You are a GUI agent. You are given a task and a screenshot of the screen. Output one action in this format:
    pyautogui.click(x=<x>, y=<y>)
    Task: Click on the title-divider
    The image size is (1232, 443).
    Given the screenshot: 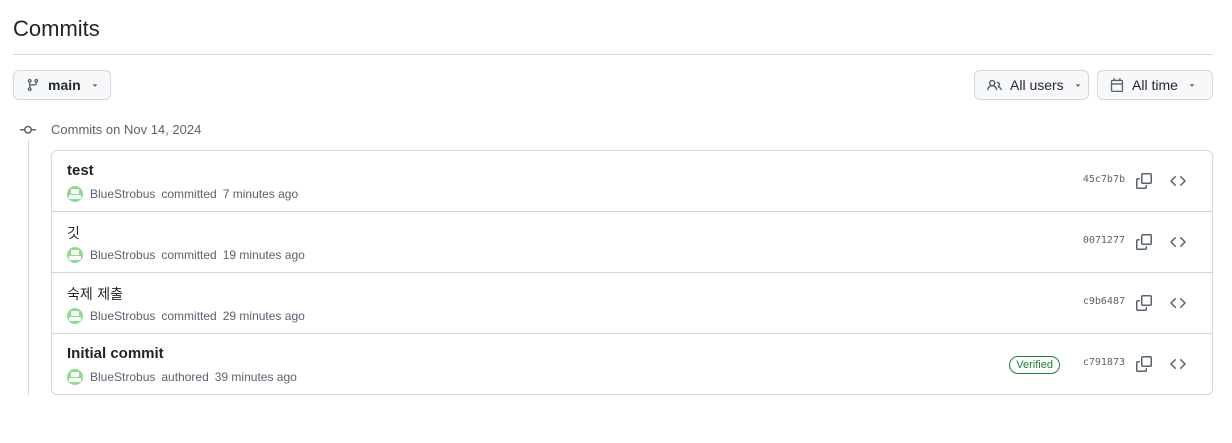 What is the action you would take?
    pyautogui.click(x=613, y=54)
    